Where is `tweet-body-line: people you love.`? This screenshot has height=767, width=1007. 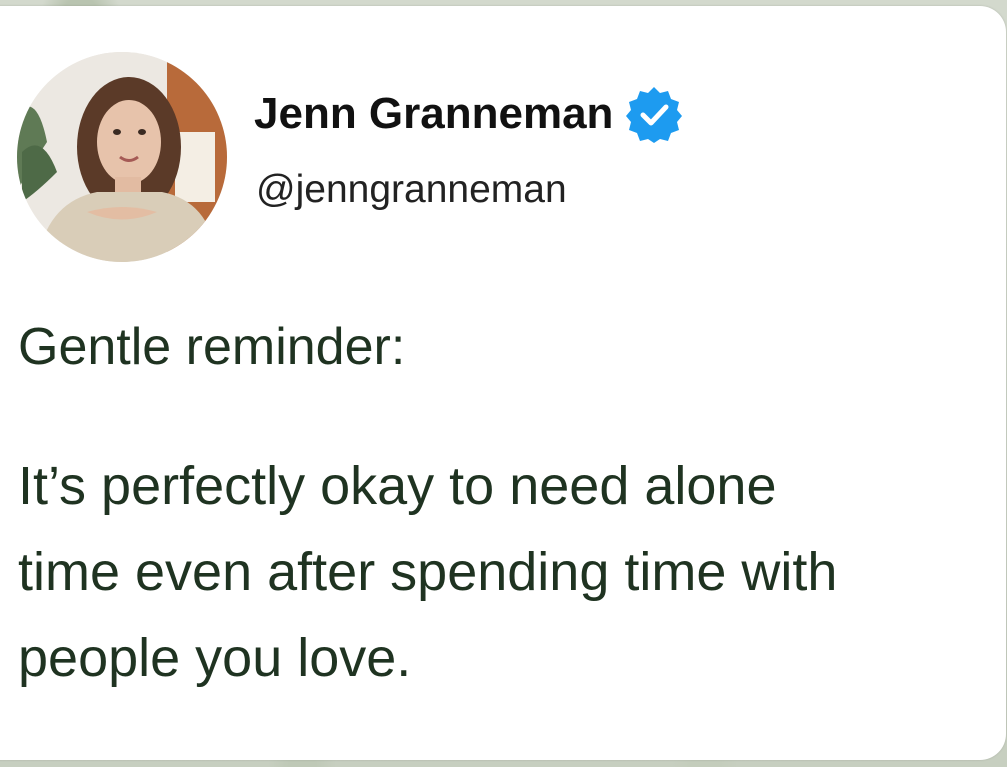 tweet-body-line: people you love. is located at coordinates (215, 658).